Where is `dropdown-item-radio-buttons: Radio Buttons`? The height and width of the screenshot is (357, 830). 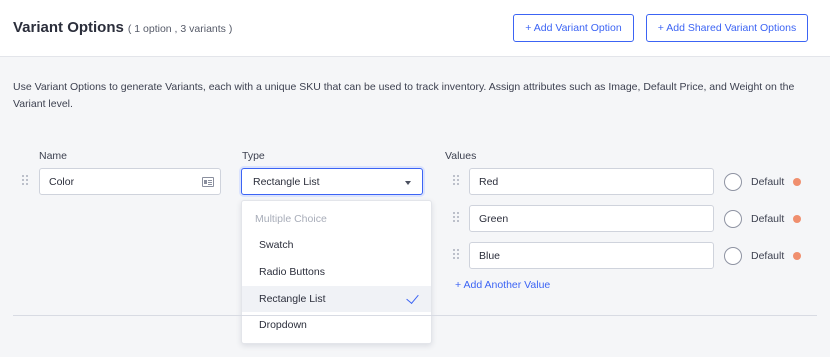
dropdown-item-radio-buttons: Radio Buttons is located at coordinates (336, 272).